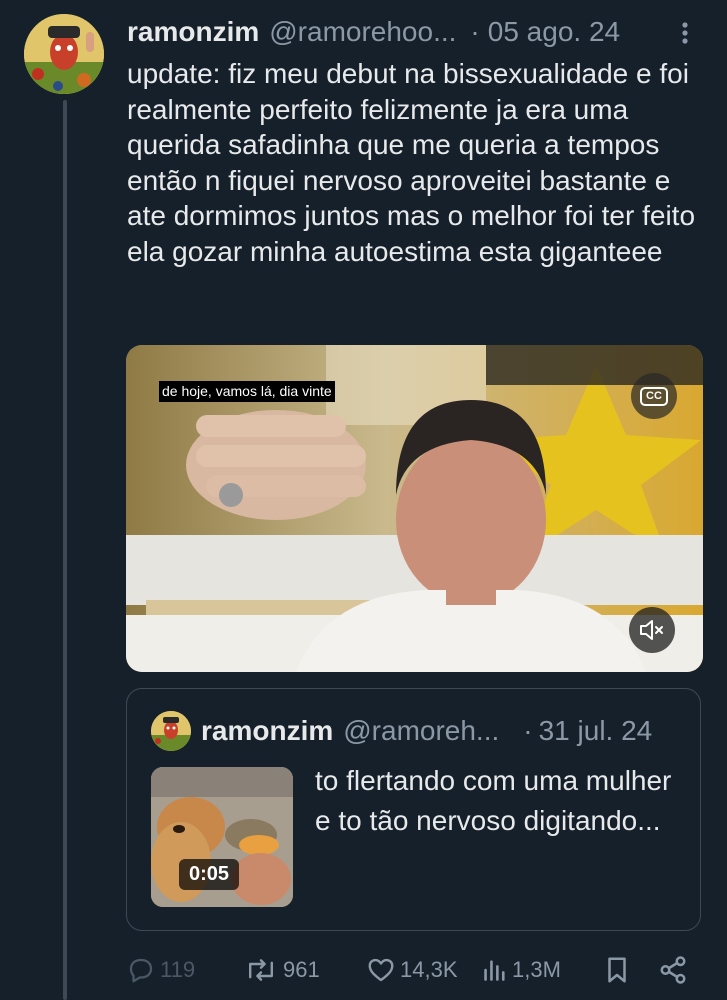 The width and height of the screenshot is (727, 1000). I want to click on repost-count: 961, so click(301, 969).